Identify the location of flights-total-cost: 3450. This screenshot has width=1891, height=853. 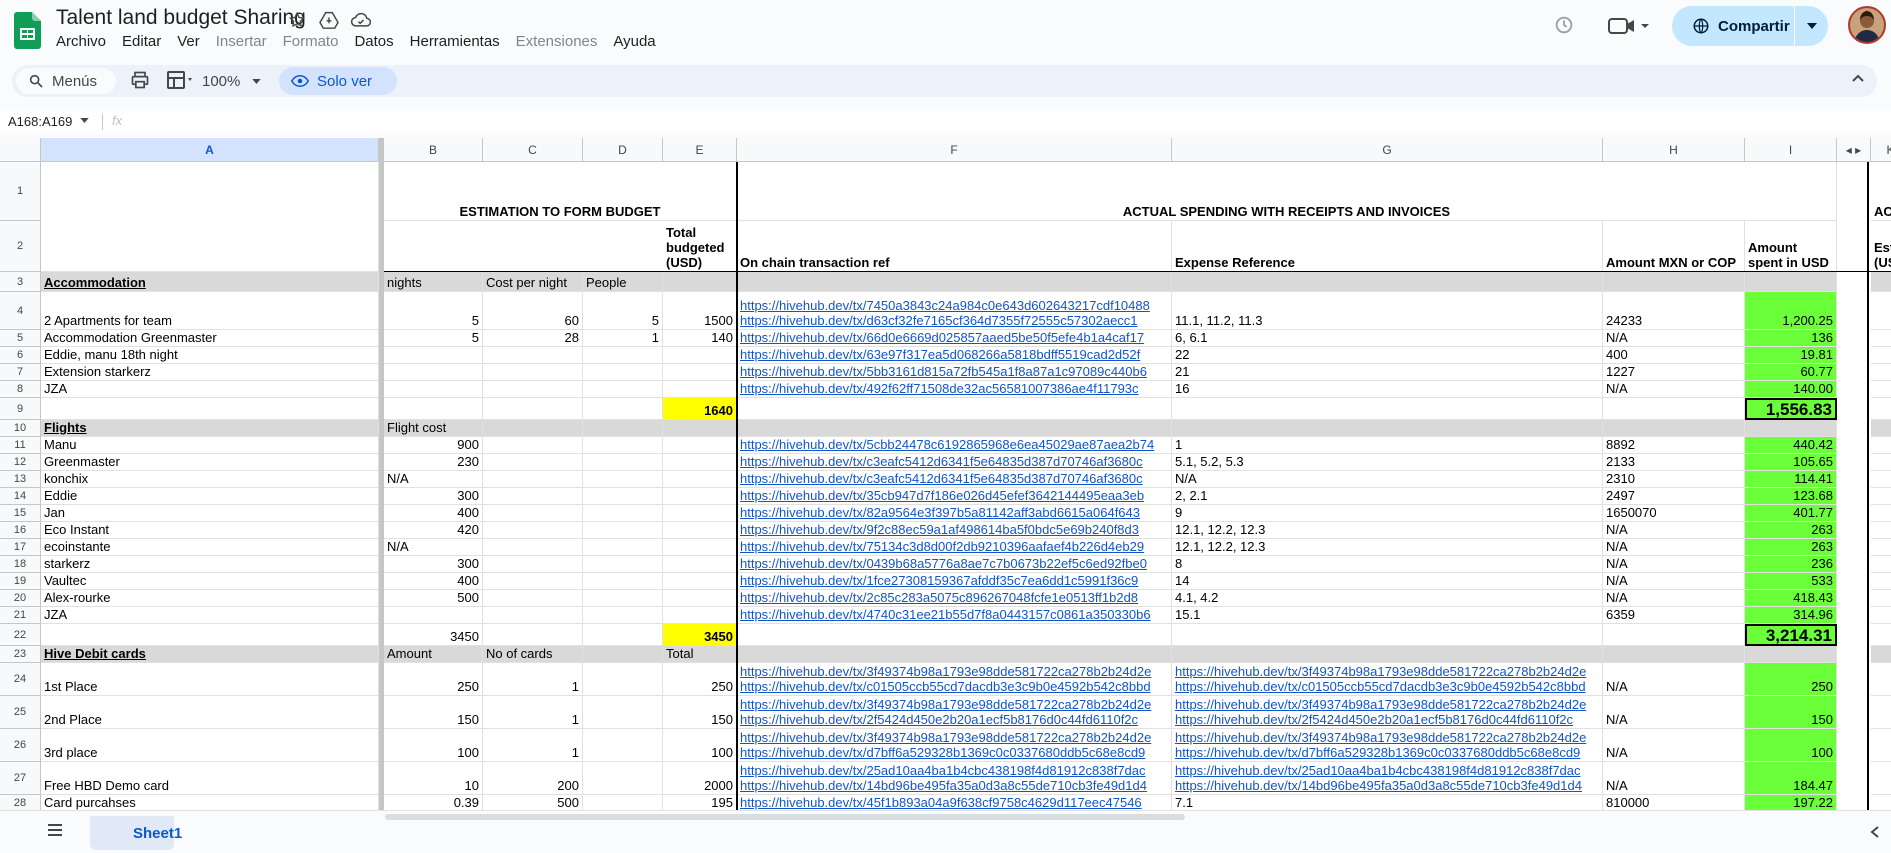
(433, 635).